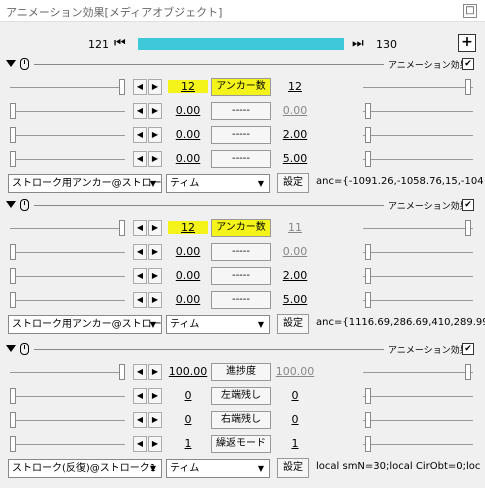 This screenshot has width=485, height=488. Describe the element at coordinates (467, 43) in the screenshot. I see `add-filter-button: +` at that location.